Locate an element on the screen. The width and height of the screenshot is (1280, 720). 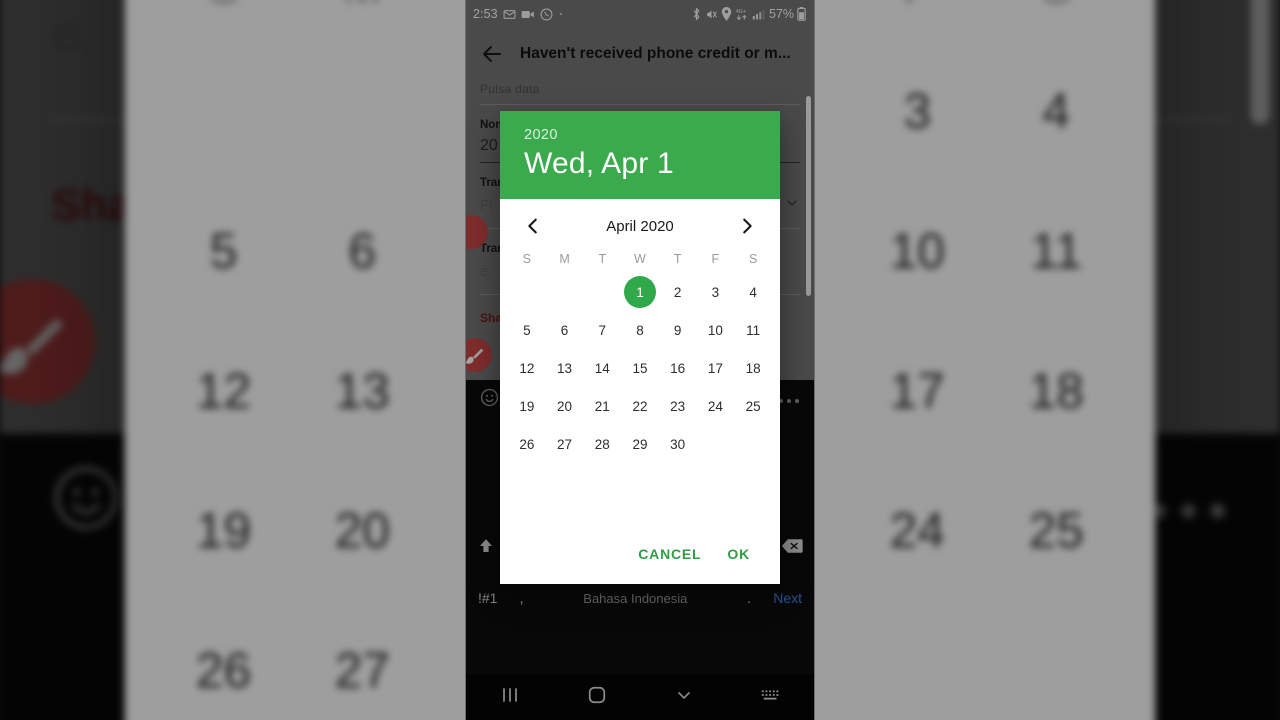
chevron-left-icon is located at coordinates (533, 226).